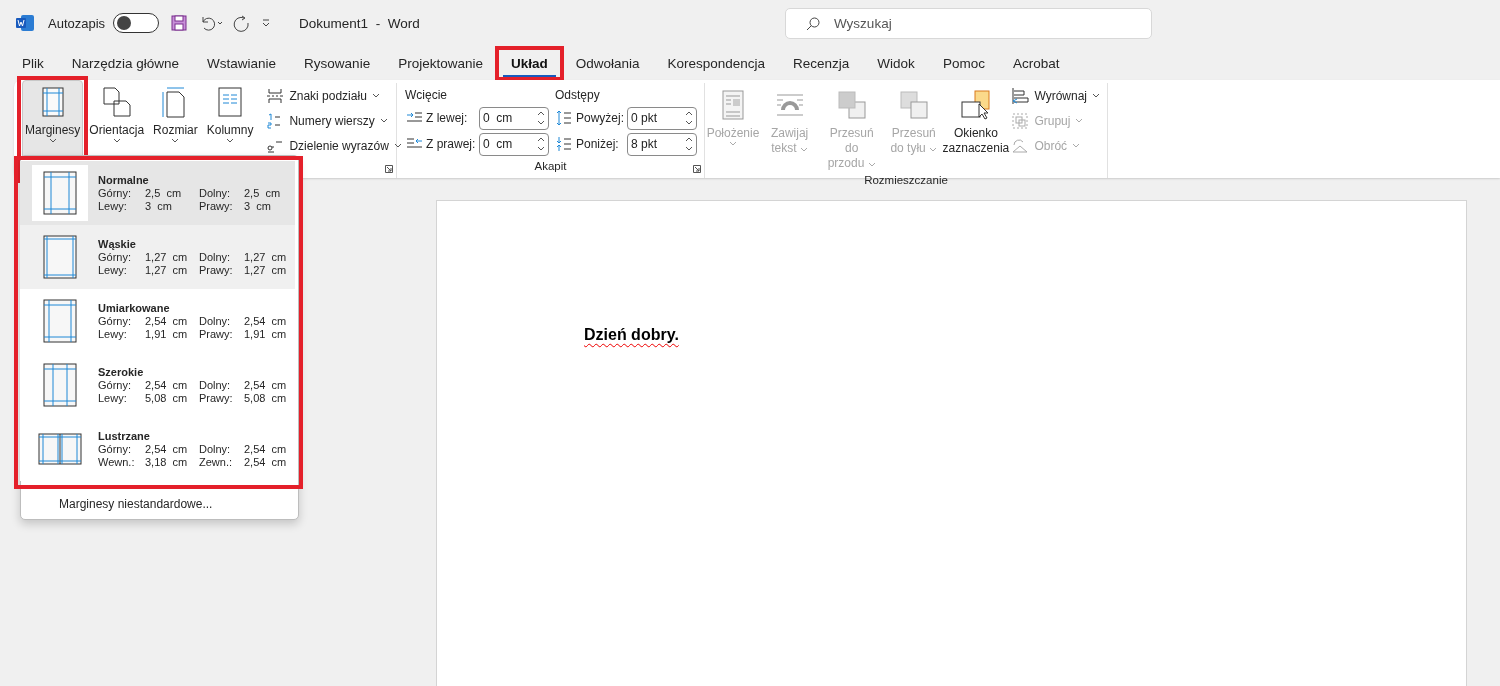  Describe the element at coordinates (1020, 95) in the screenshot. I see `align-icon` at that location.